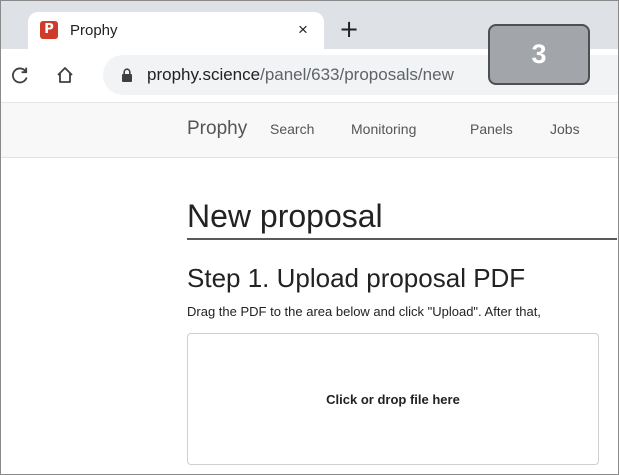 The image size is (619, 475). What do you see at coordinates (285, 216) in the screenshot?
I see `page-title: New proposal` at bounding box center [285, 216].